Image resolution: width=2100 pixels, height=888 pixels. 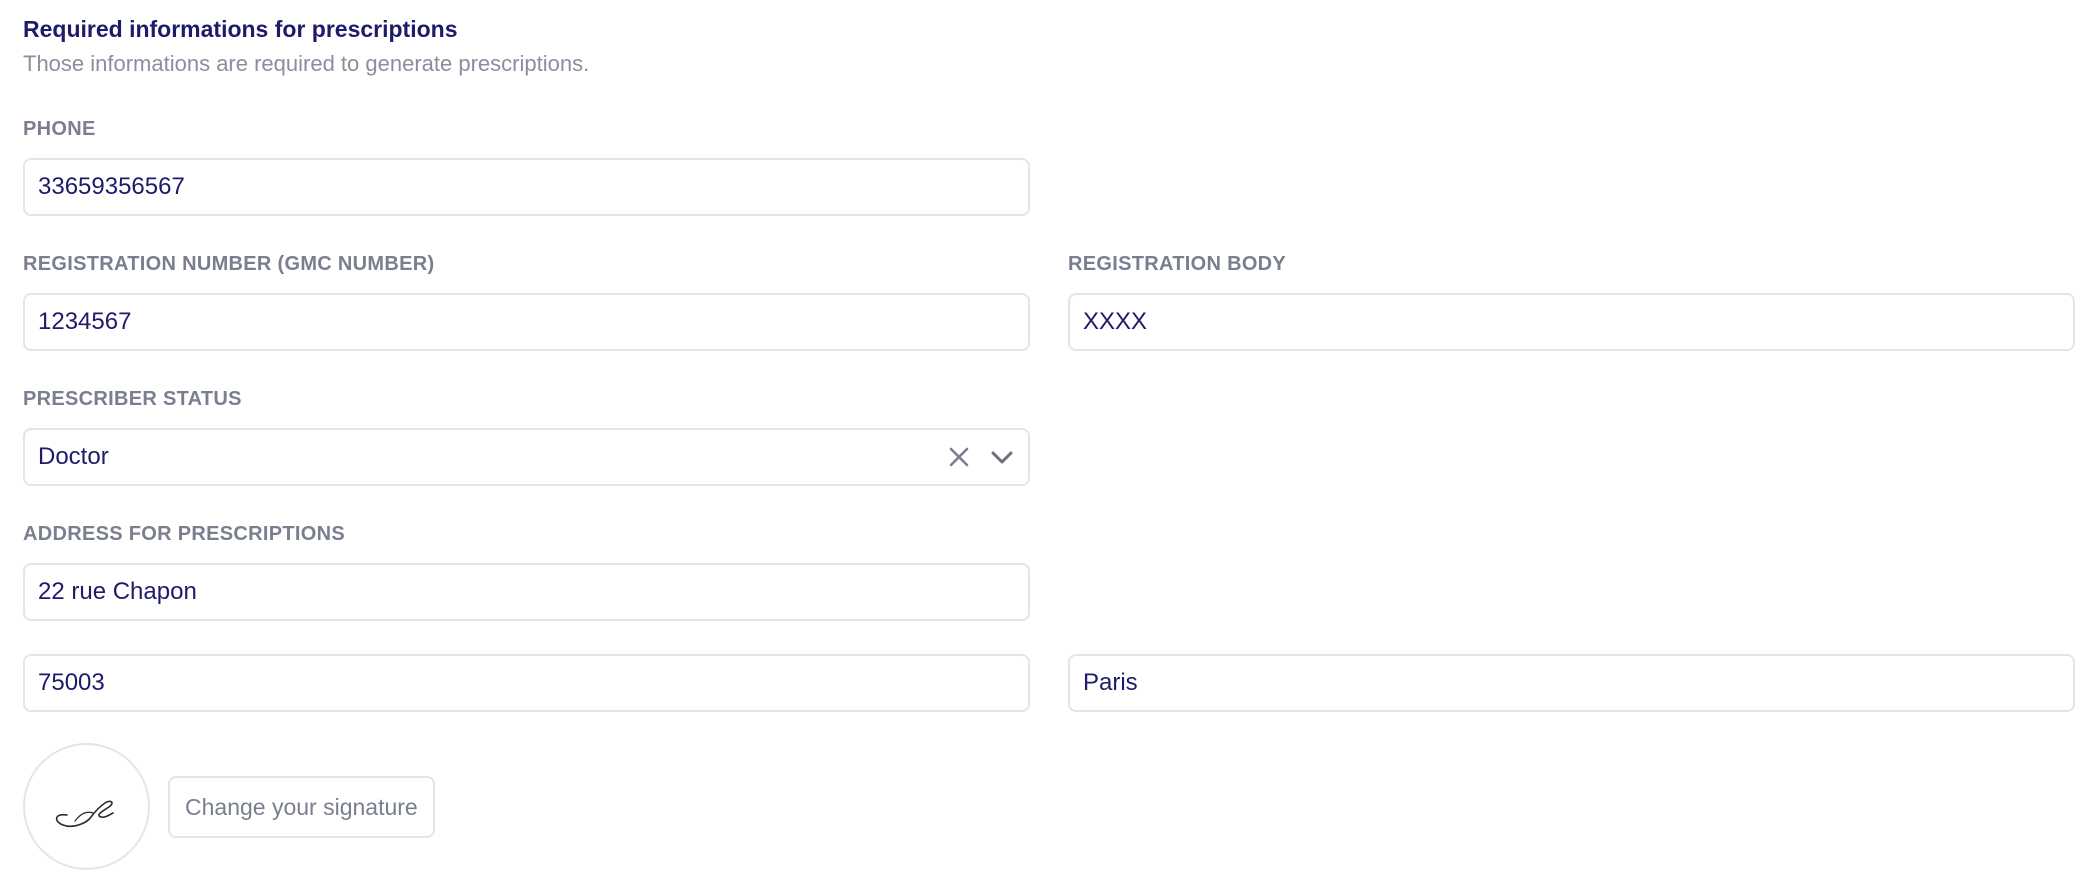 What do you see at coordinates (526, 457) in the screenshot?
I see `prescriber-status-select: Doctor` at bounding box center [526, 457].